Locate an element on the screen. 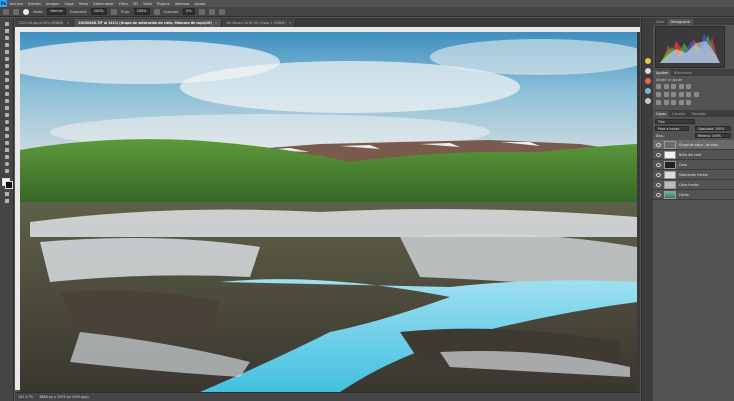  exposure-icon is located at coordinates (681, 86).